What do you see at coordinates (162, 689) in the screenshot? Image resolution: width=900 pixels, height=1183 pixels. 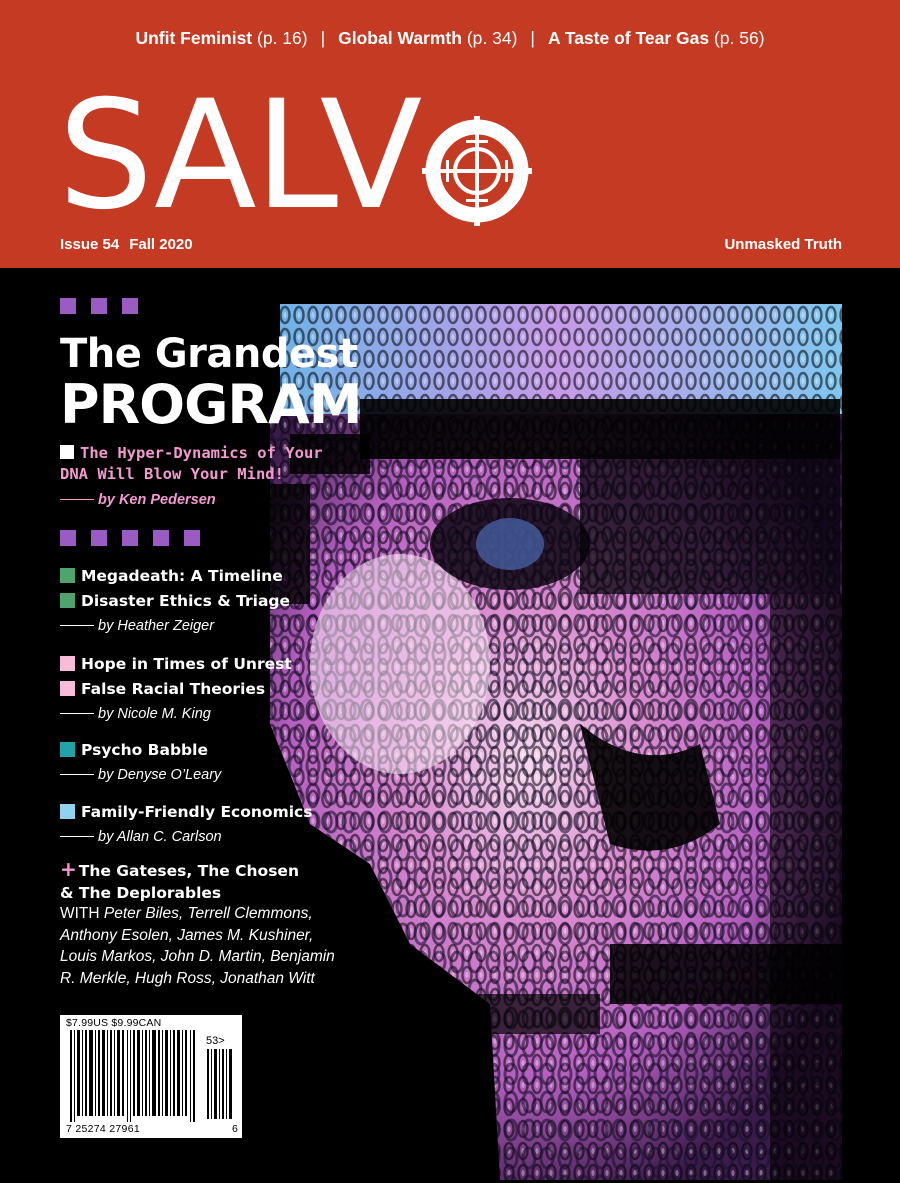 I see `coverline-racial-theories: False Racial Theories` at bounding box center [162, 689].